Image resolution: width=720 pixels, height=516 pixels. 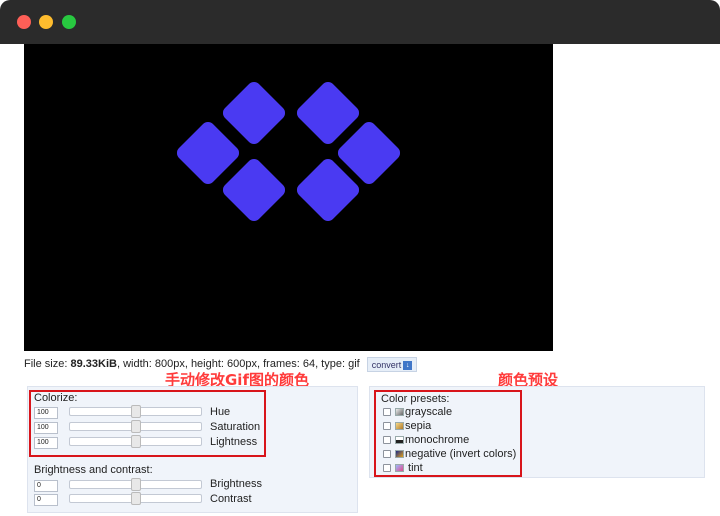 What do you see at coordinates (386, 364) in the screenshot?
I see `convert-label: convert` at bounding box center [386, 364].